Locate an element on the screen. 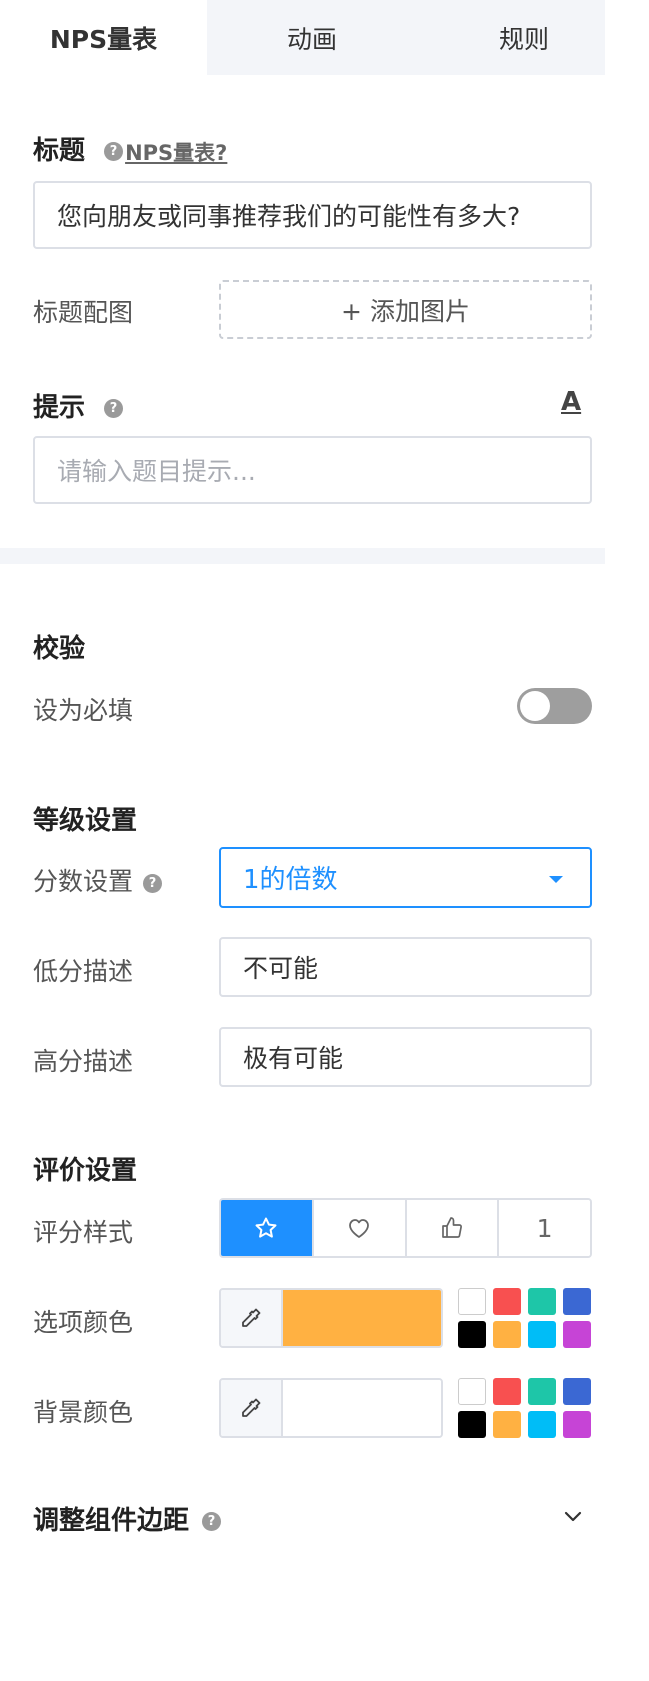 The width and height of the screenshot is (649, 1681). bg-color-palette is located at coordinates (525, 1408).